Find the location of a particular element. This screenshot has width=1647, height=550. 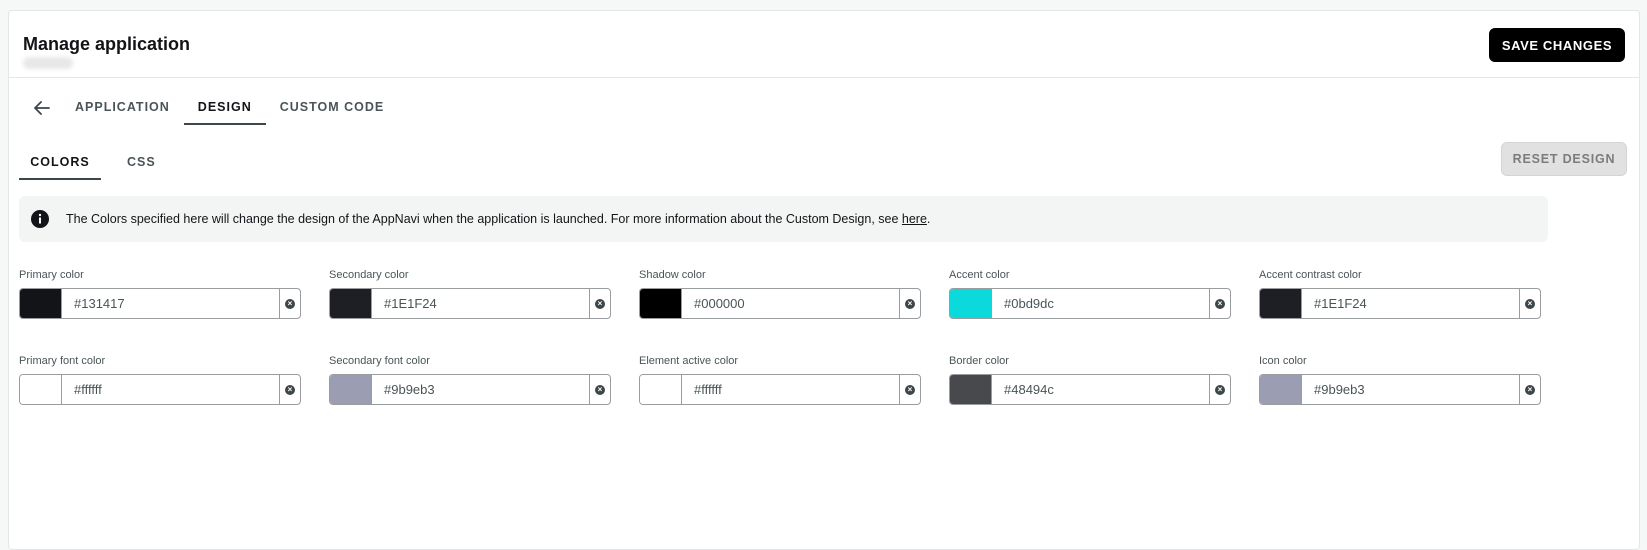

field-secondary-color: Secondary color × is located at coordinates (470, 294).